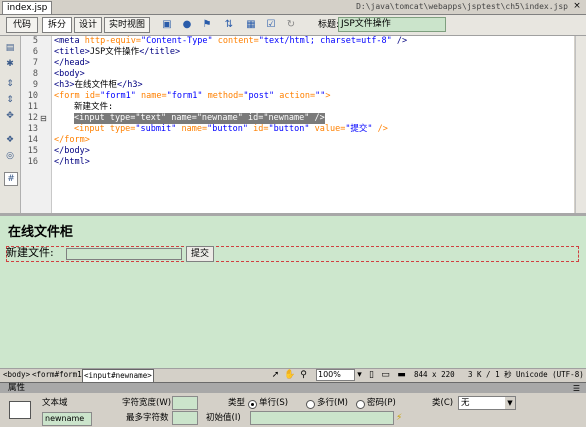 This screenshot has width=586, height=427. What do you see at coordinates (510, 403) in the screenshot?
I see `chevron-down-icon: ▼` at bounding box center [510, 403].